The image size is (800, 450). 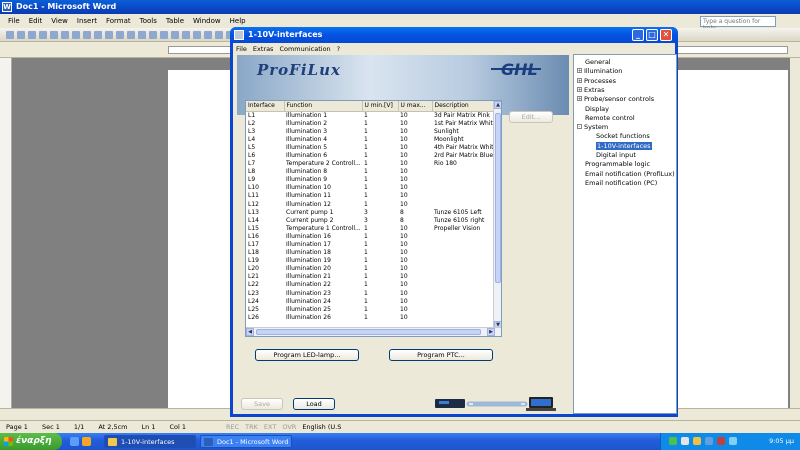 I want to click on close-icon: ✕, so click(x=666, y=35).